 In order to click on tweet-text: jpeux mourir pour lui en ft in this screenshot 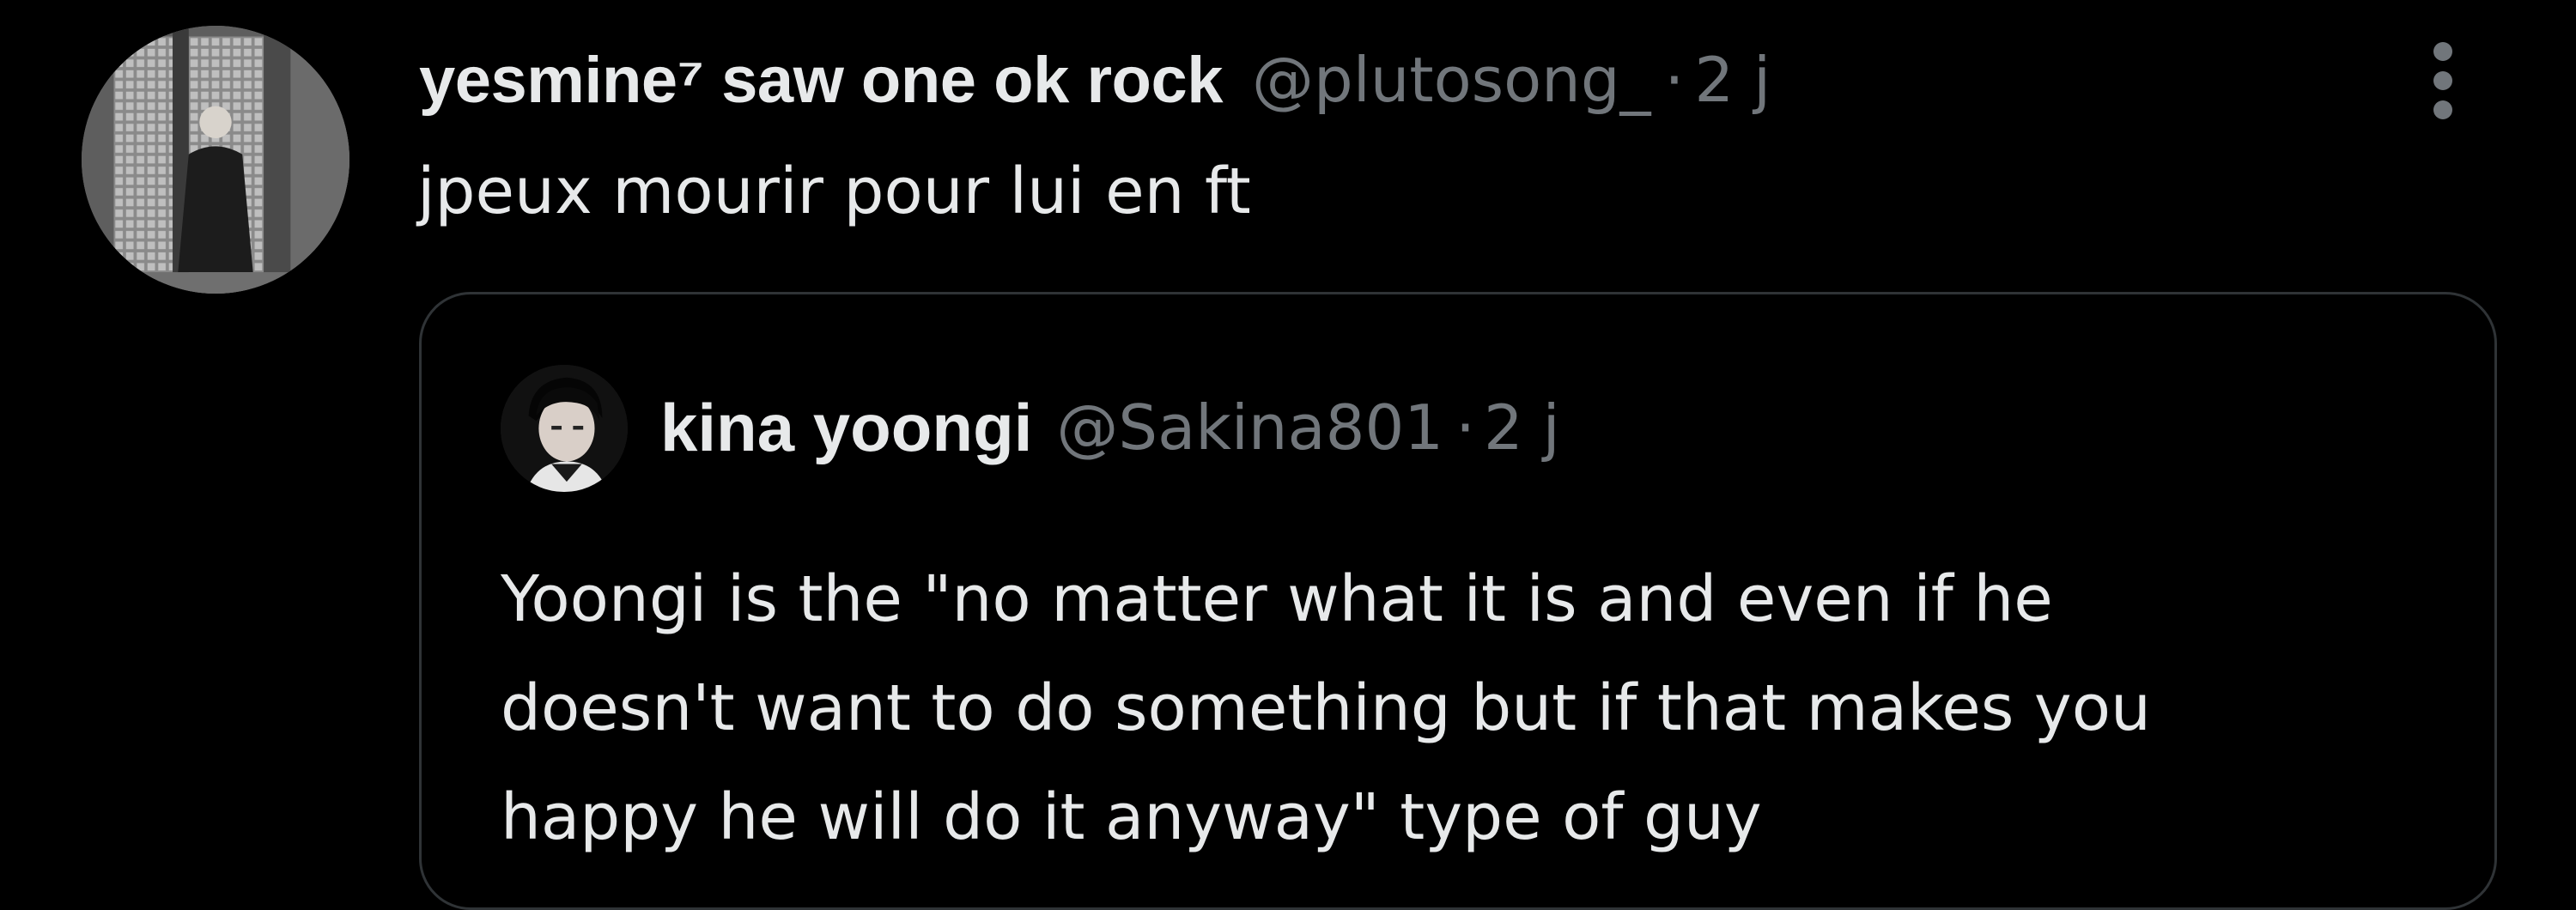, I will do `click(834, 191)`.